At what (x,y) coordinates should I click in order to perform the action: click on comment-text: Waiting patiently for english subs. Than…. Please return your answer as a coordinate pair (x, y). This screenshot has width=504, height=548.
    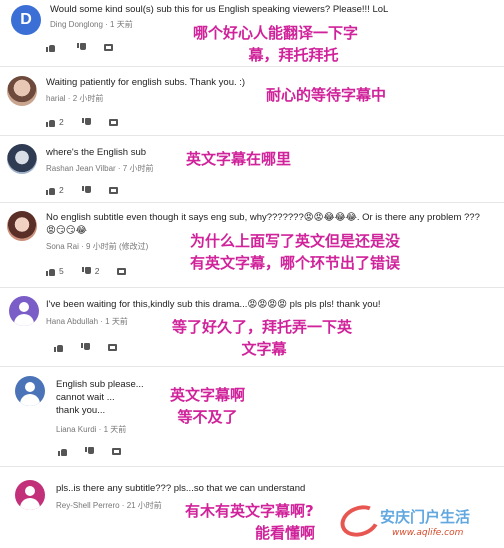
    Looking at the image, I should click on (146, 82).